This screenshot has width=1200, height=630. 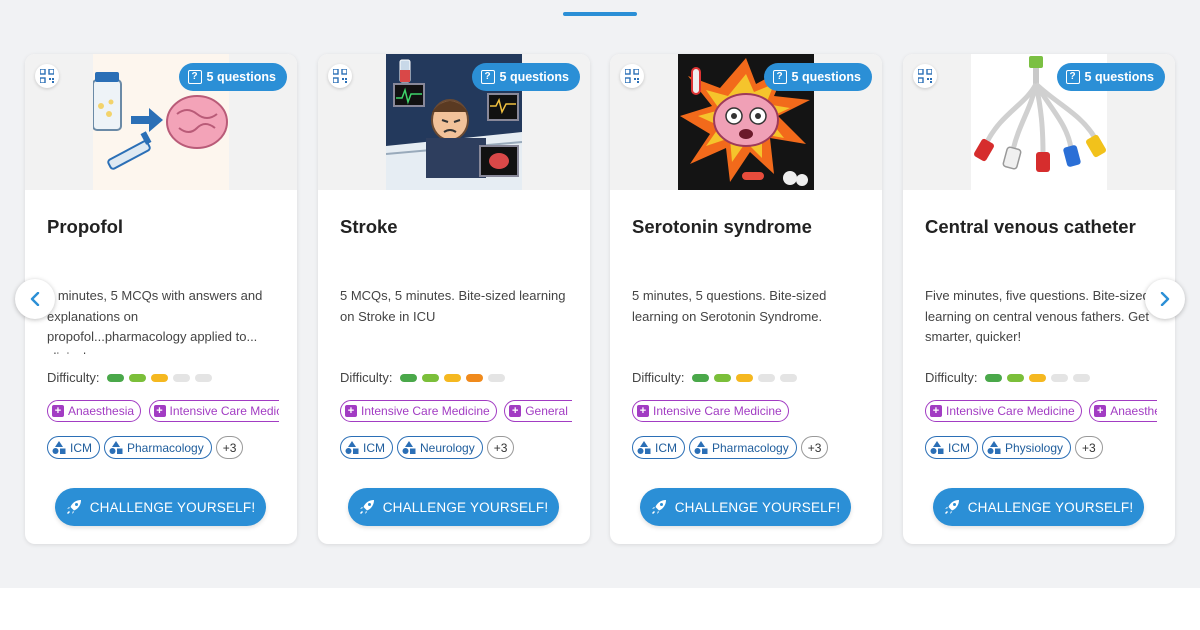 I want to click on specialty-tag: + Anaesthesia, so click(x=94, y=411).